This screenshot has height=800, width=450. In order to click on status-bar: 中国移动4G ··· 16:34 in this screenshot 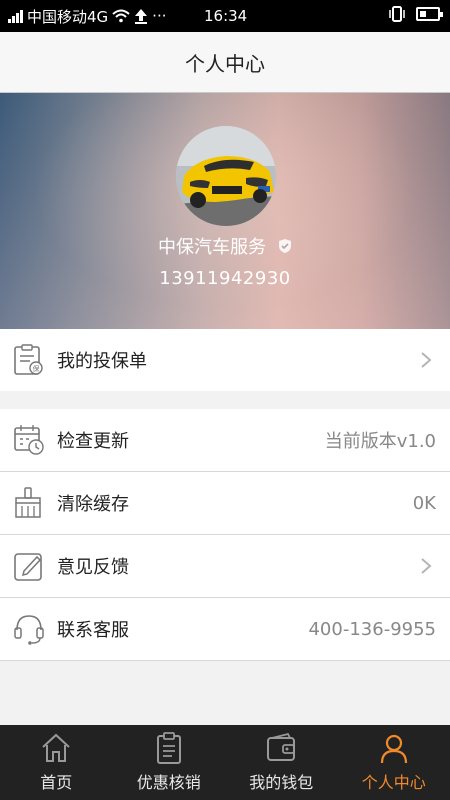, I will do `click(225, 16)`.